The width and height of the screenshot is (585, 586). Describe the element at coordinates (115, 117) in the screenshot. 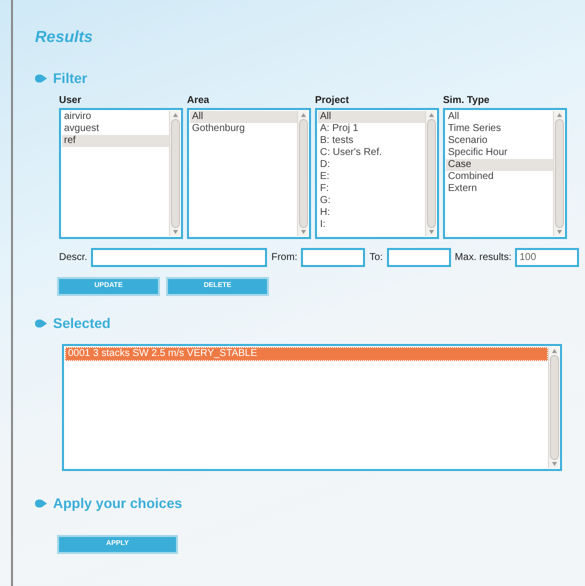

I see `list-item: airviro` at that location.